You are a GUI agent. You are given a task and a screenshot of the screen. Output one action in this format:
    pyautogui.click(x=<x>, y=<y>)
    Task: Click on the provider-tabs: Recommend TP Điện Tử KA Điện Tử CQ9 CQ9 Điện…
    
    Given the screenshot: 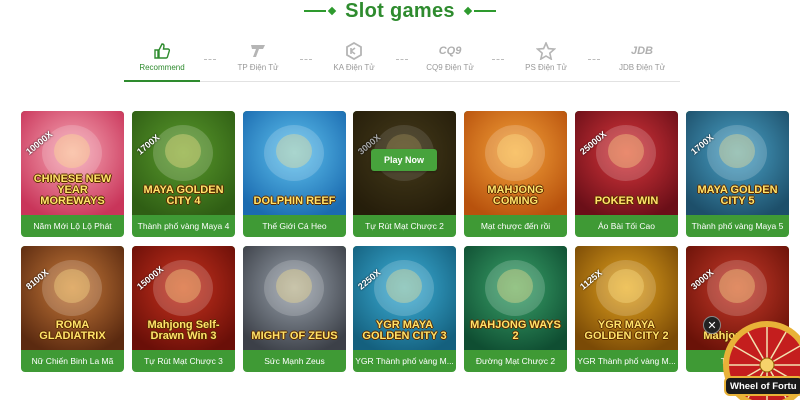 What is the action you would take?
    pyautogui.click(x=402, y=61)
    